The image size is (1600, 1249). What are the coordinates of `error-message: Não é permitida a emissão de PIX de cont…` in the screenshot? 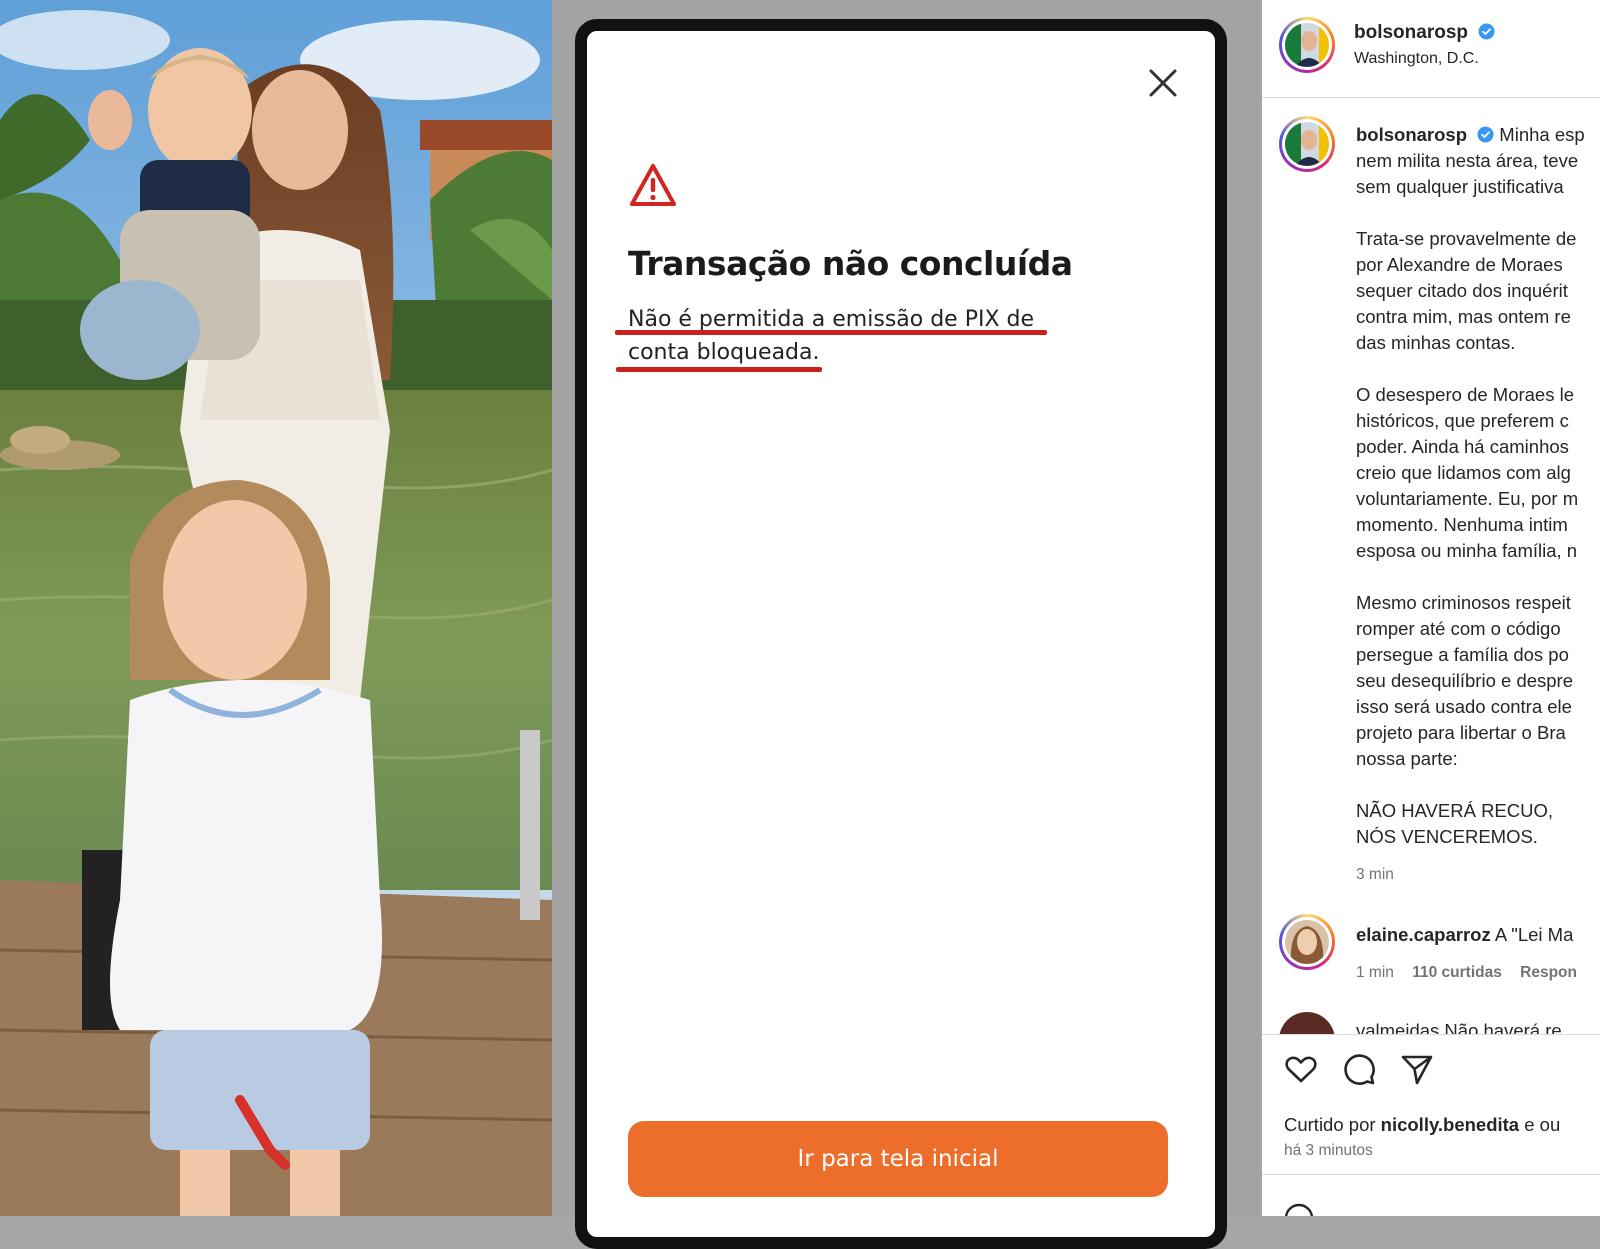 It's located at (858, 336).